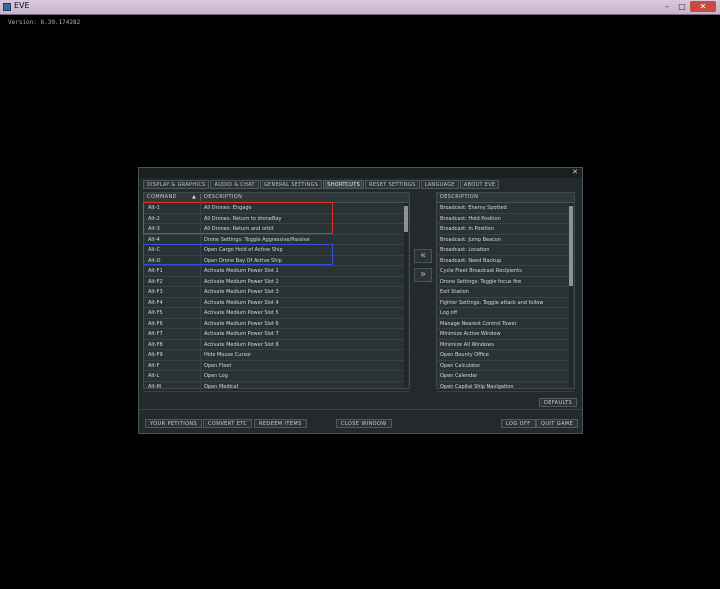  What do you see at coordinates (667, 6) in the screenshot?
I see `minimize-button: –` at bounding box center [667, 6].